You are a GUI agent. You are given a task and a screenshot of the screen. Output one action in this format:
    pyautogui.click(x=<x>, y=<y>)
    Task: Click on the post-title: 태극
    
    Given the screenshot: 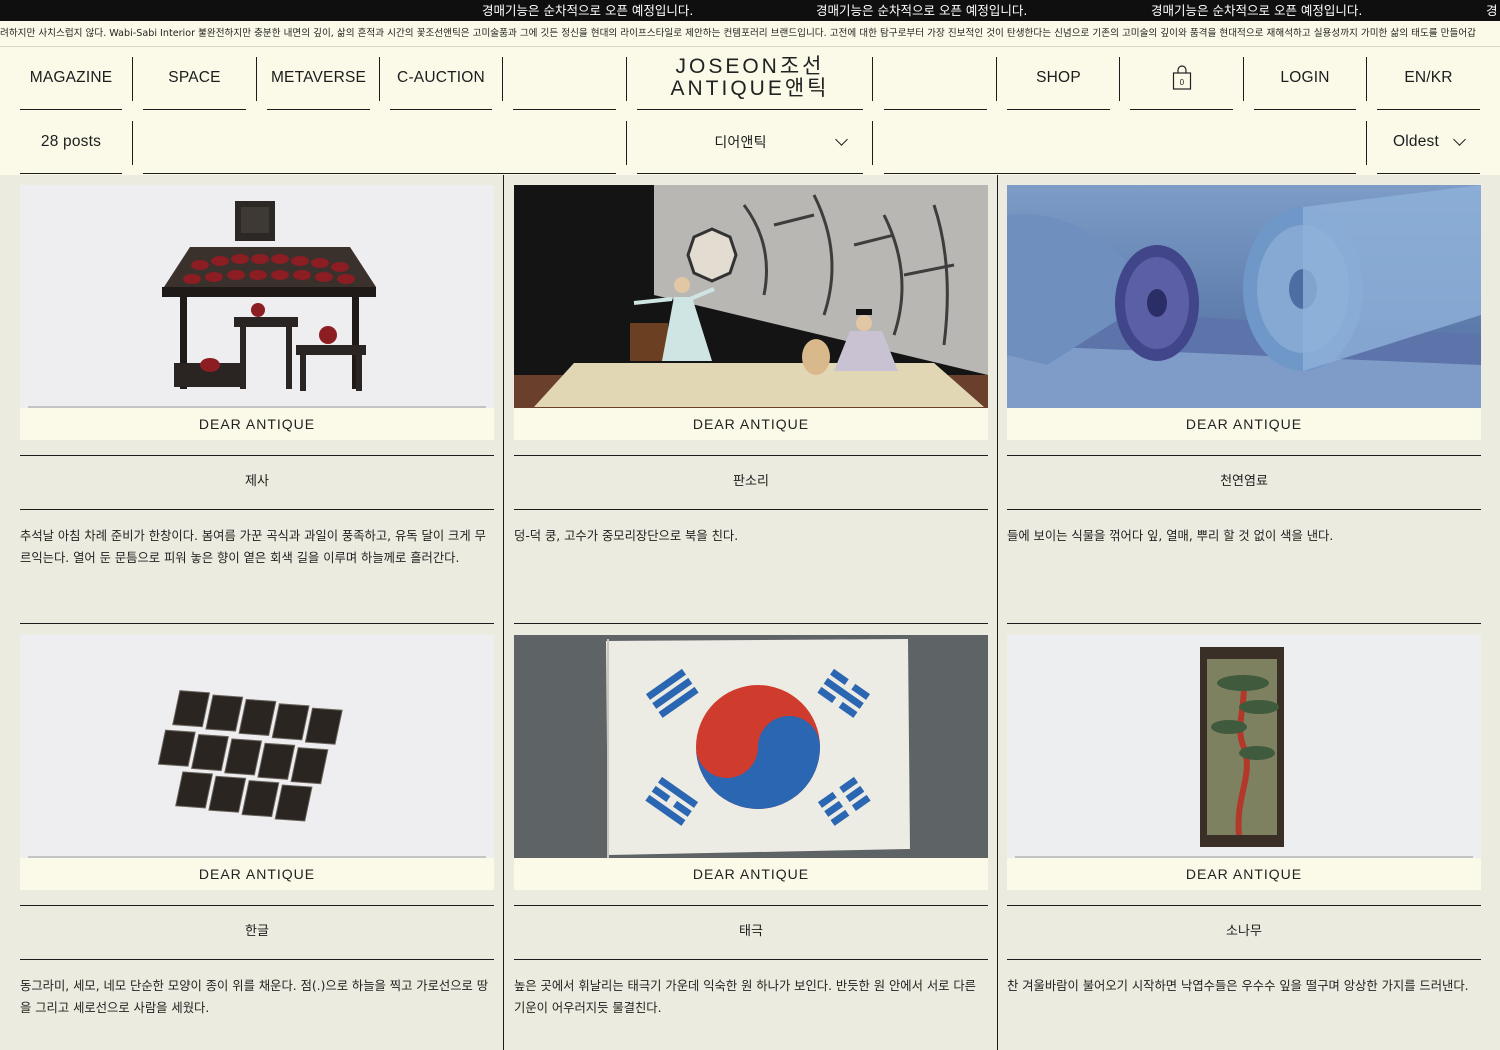 What is the action you would take?
    pyautogui.click(x=751, y=929)
    